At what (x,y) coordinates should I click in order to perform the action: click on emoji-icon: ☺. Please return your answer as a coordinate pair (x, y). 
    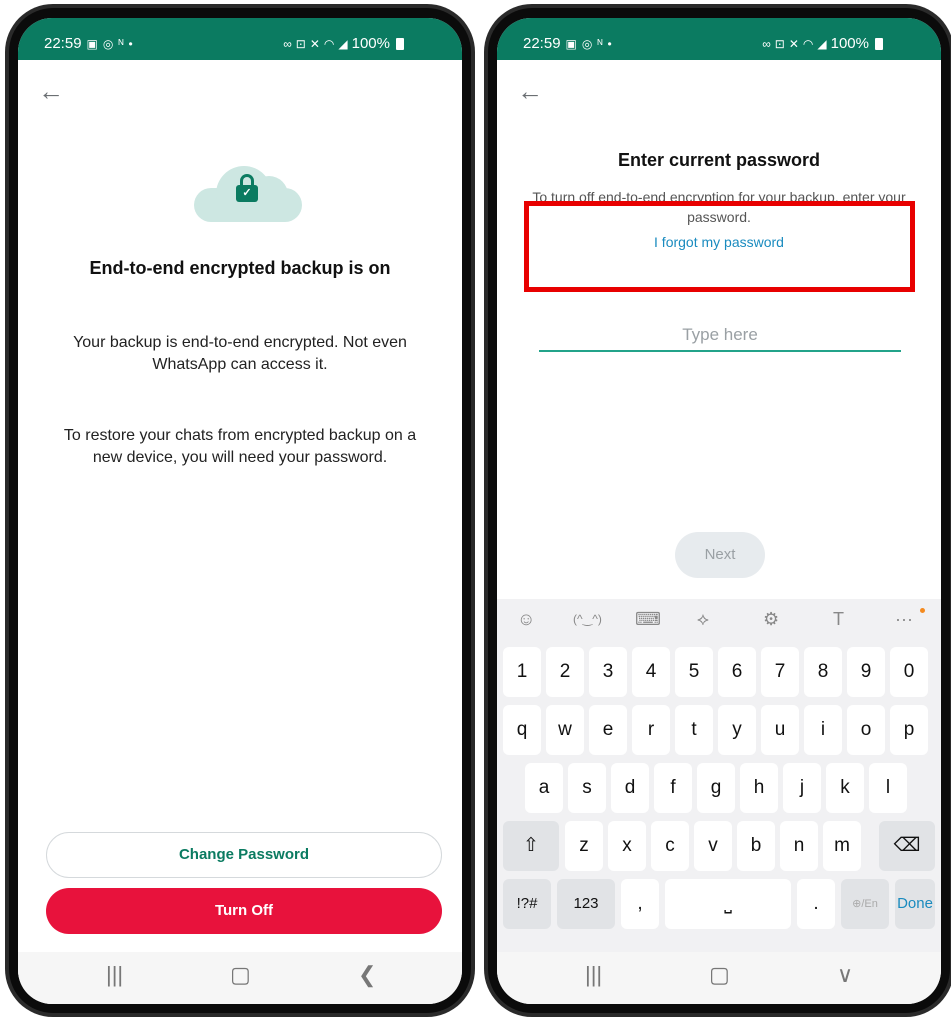
    Looking at the image, I should click on (526, 619).